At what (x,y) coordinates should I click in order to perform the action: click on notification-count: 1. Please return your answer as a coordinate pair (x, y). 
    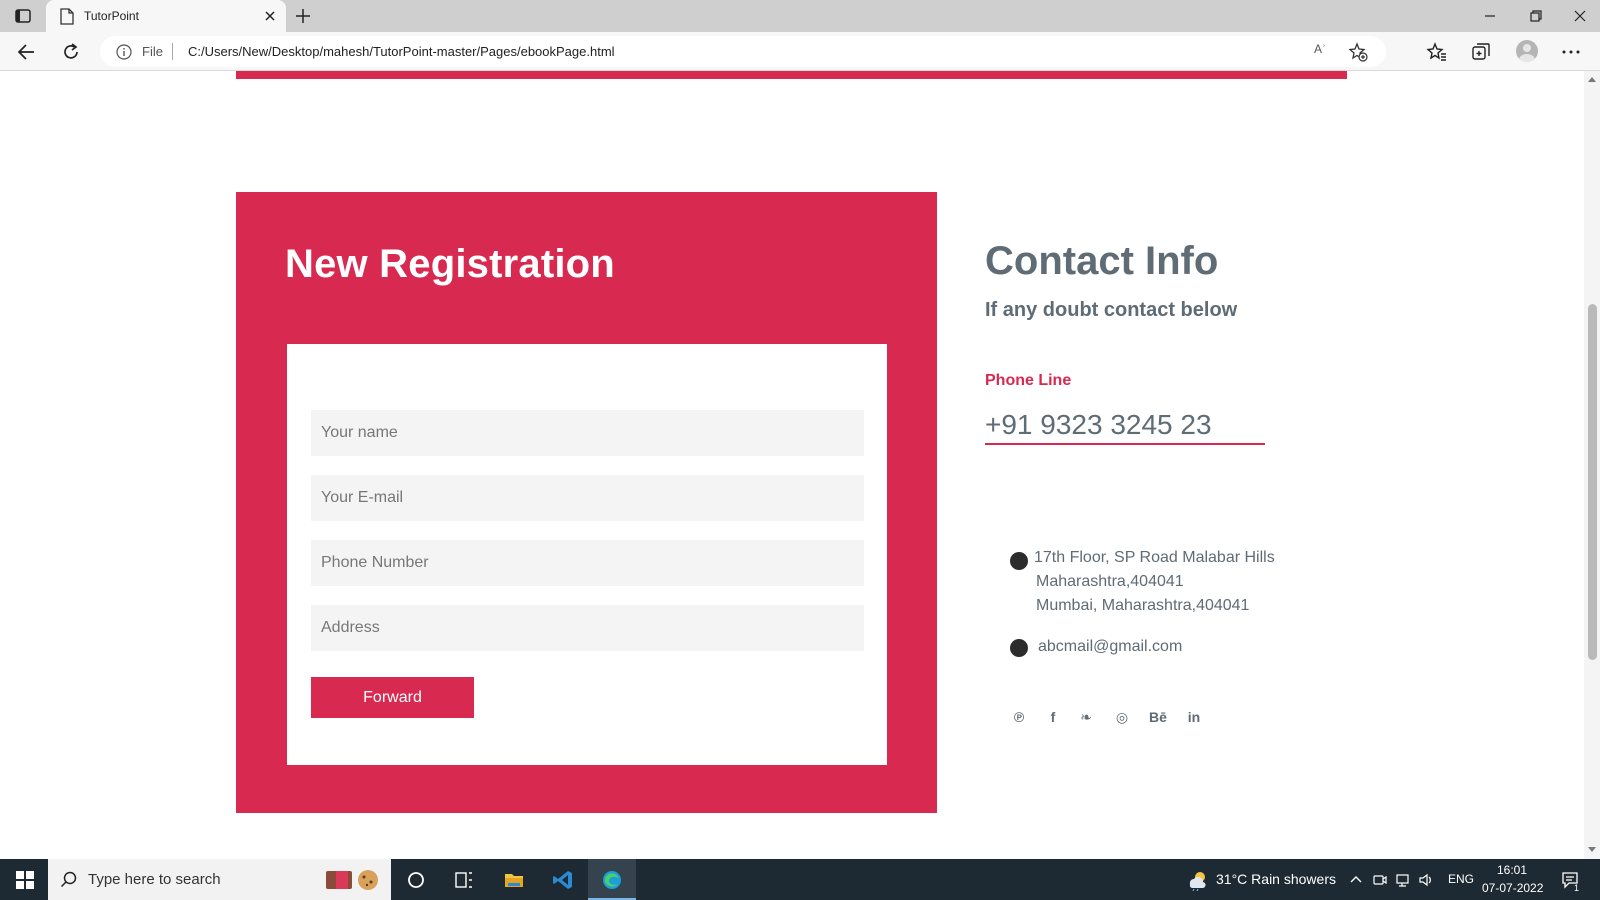
    Looking at the image, I should click on (1577, 888).